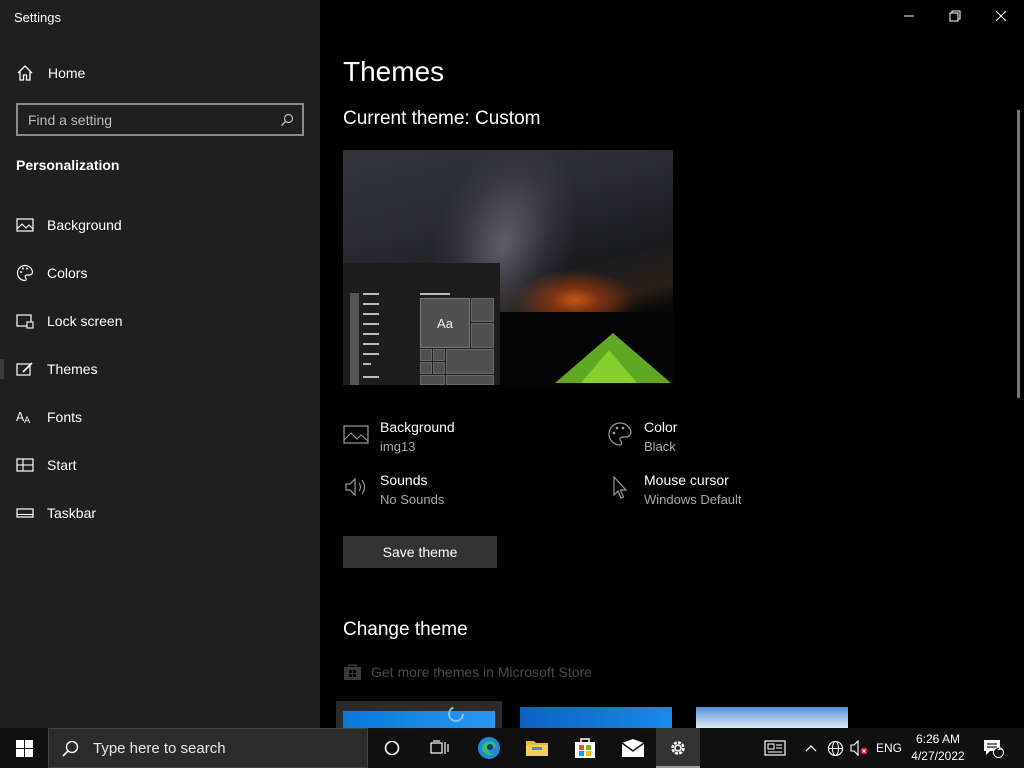  I want to click on settings-taskbar-button, so click(678, 748).